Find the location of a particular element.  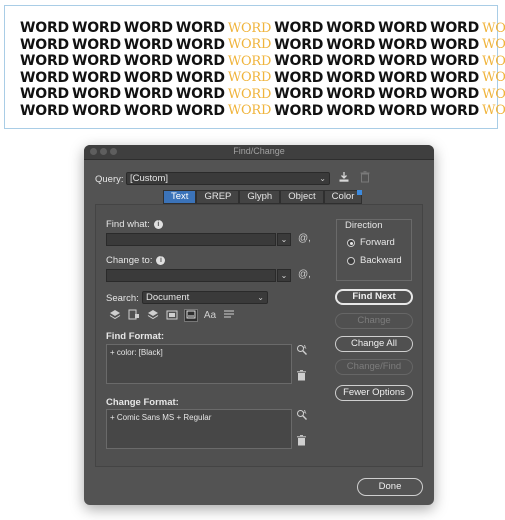

include-locked-layers-icon is located at coordinates (115, 315).